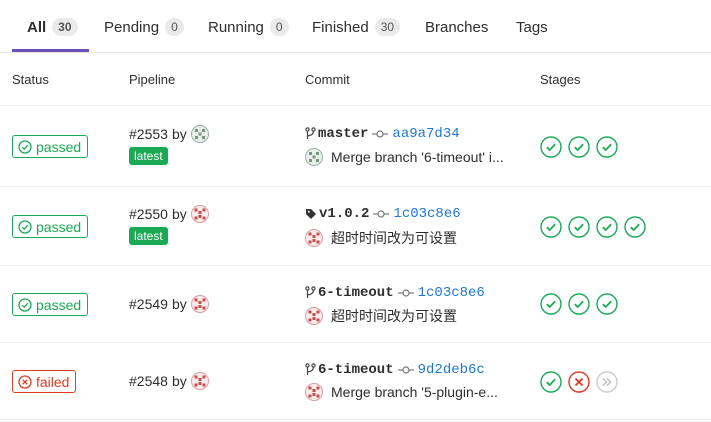 The image size is (711, 422). What do you see at coordinates (451, 370) in the screenshot?
I see `commit-sha: 9d2deb6c` at bounding box center [451, 370].